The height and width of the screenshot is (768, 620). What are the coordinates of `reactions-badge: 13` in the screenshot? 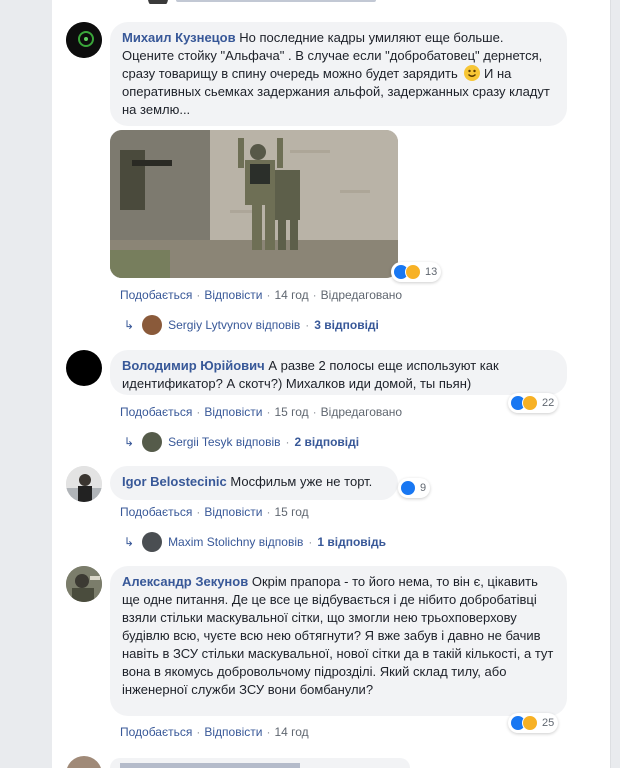 It's located at (416, 272).